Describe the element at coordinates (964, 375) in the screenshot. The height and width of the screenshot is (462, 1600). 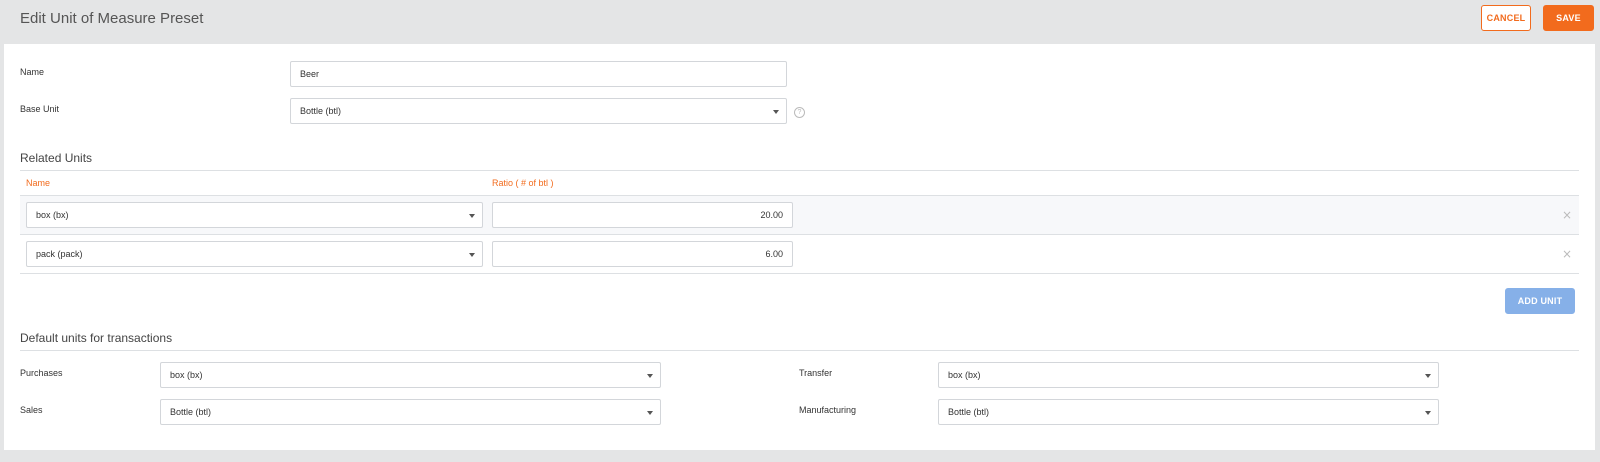
I see `transfer-select-value: box (bx)` at that location.